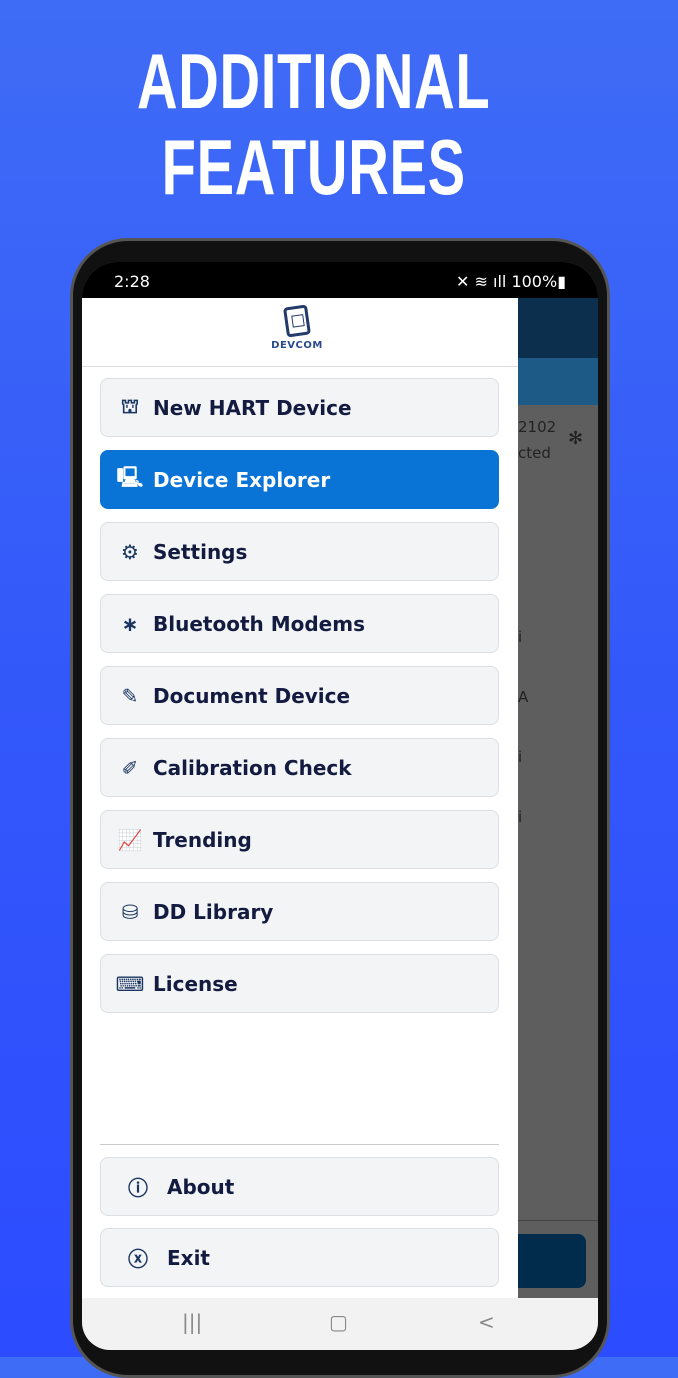 Image resolution: width=678 pixels, height=1378 pixels. I want to click on devcom-logo-text: DEVCOM, so click(297, 345).